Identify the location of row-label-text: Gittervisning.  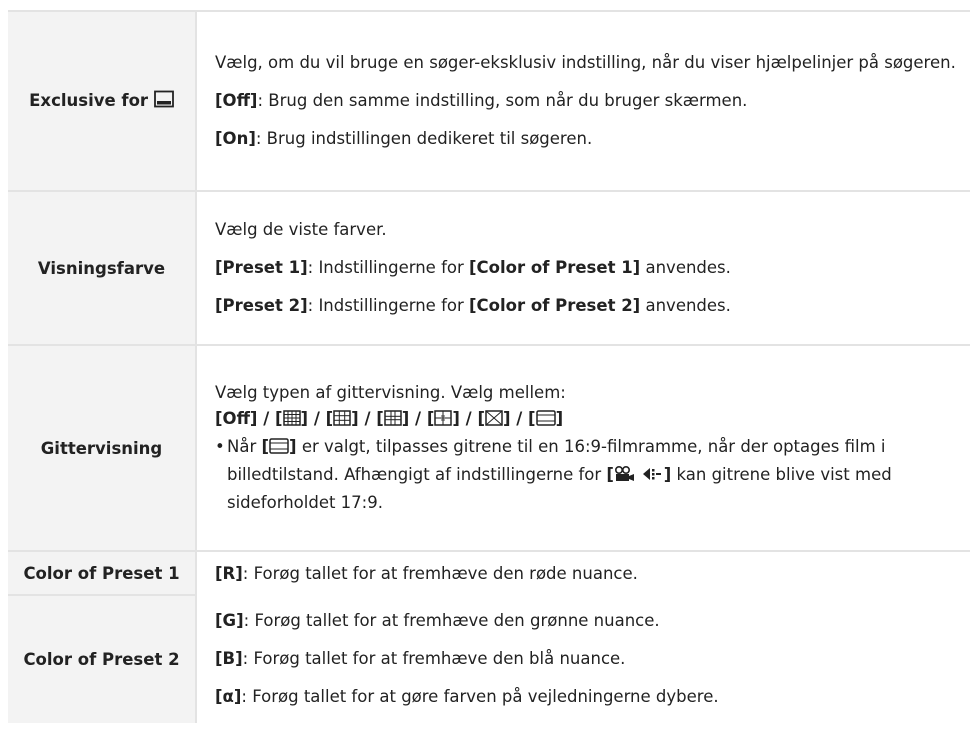
(101, 448).